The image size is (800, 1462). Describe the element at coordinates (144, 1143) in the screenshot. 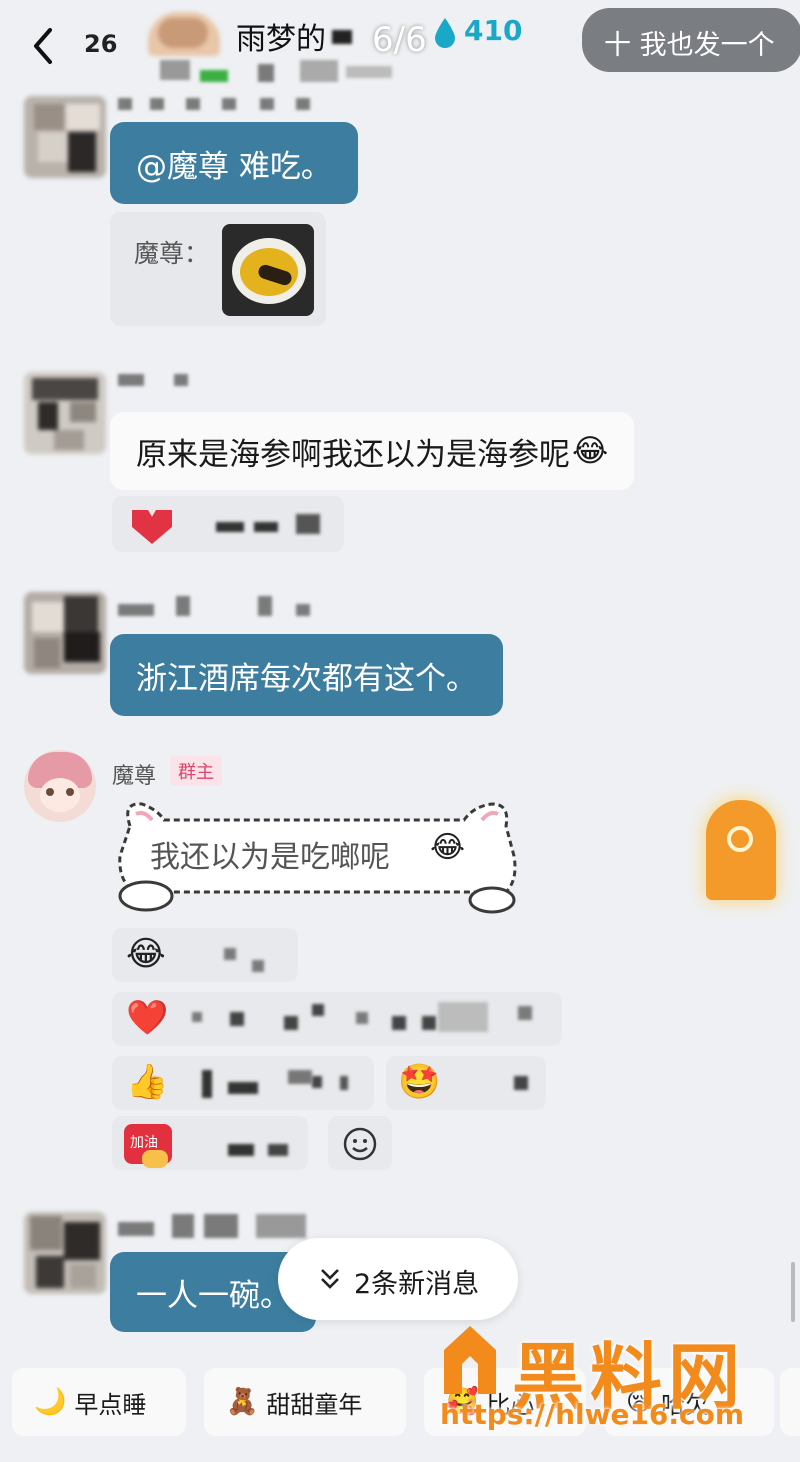

I see `jiayou-label: 加油` at that location.